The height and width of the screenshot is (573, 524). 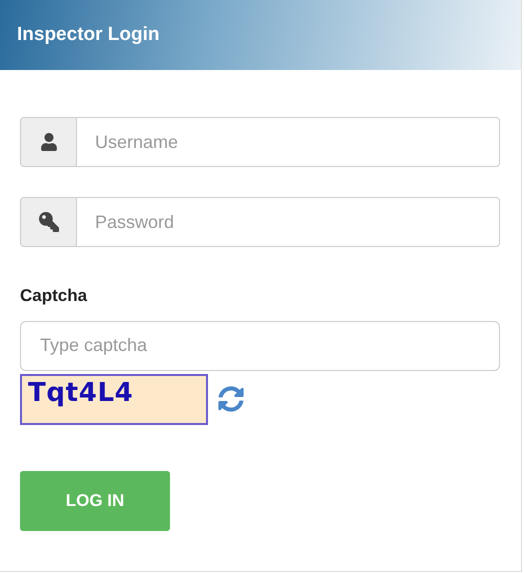 I want to click on user-icon, so click(x=49, y=142).